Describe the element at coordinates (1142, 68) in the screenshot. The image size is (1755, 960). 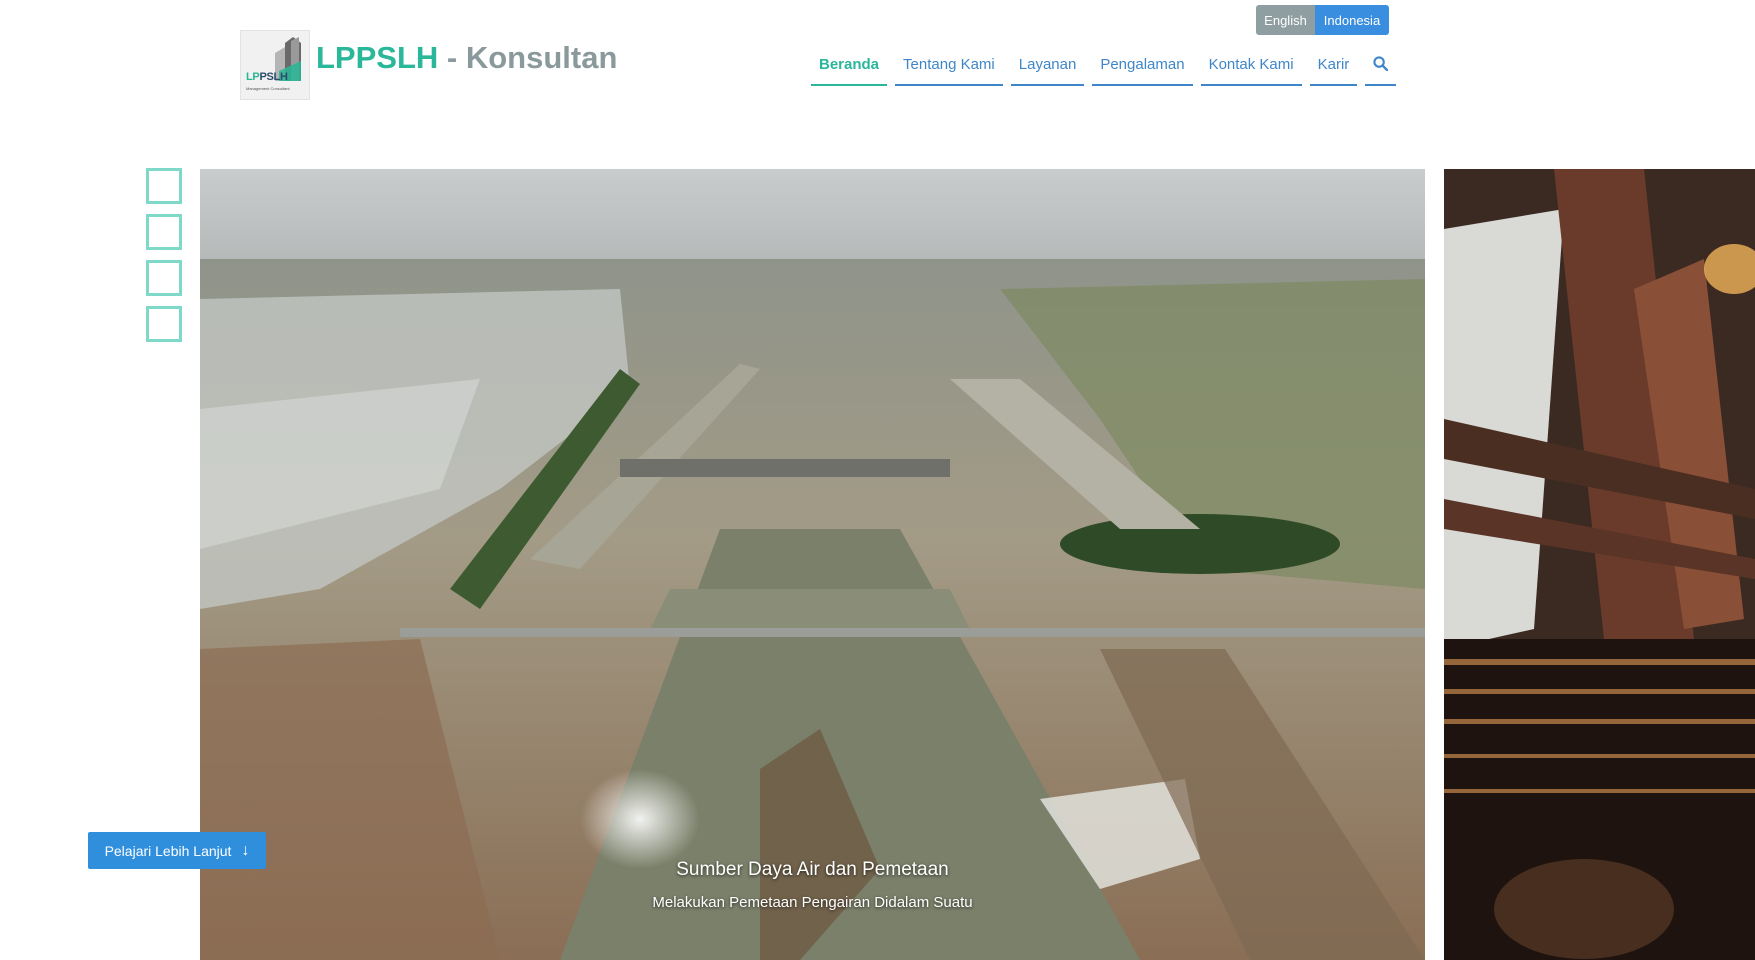
I see `nav-item-pengalaman: Pengalaman` at that location.